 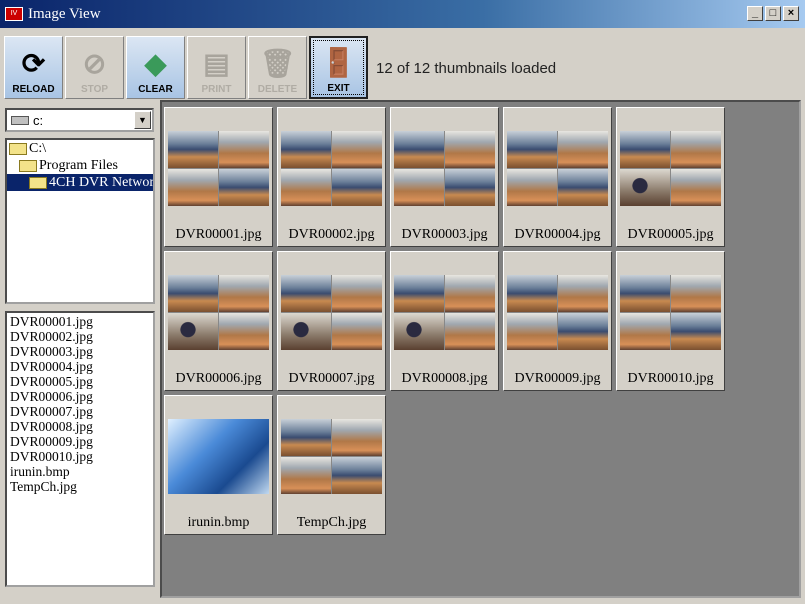 What do you see at coordinates (670, 378) in the screenshot?
I see `thumbnail-caption: DVR00010.jpg` at bounding box center [670, 378].